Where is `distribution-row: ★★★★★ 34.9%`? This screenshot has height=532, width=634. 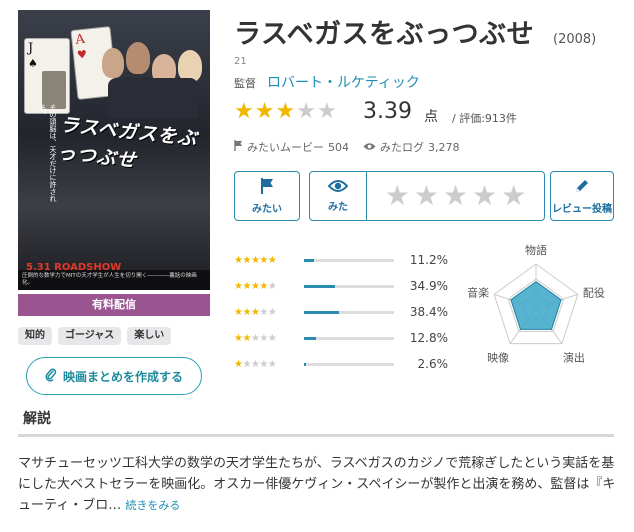 distribution-row: ★★★★★ 34.9% is located at coordinates (344, 286).